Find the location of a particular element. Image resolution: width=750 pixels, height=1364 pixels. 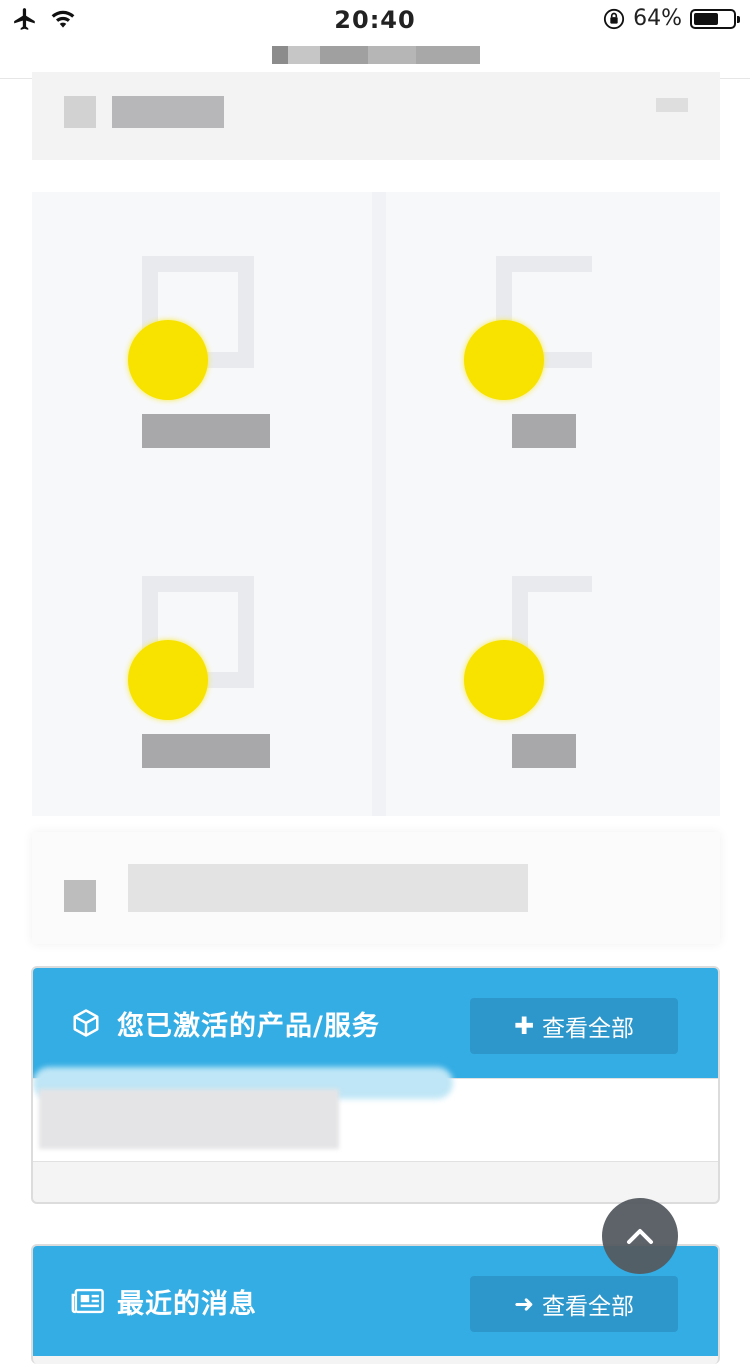

arrow-right-icon: ➜ is located at coordinates (524, 1304).